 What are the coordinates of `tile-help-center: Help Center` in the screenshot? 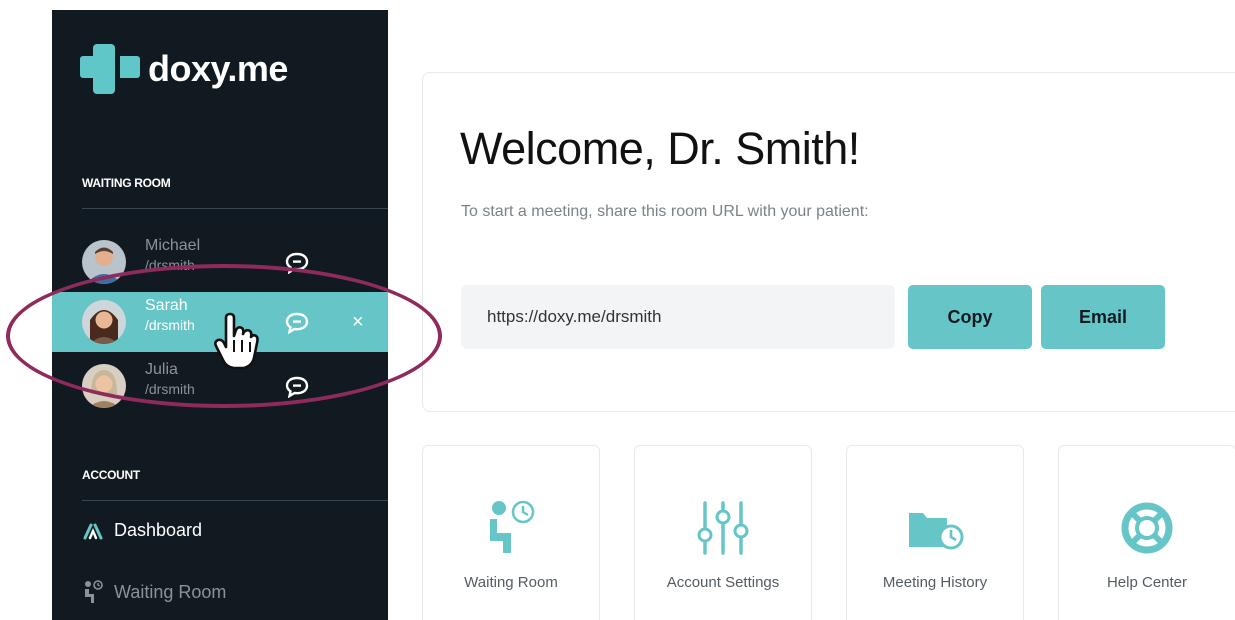 It's located at (1146, 532).